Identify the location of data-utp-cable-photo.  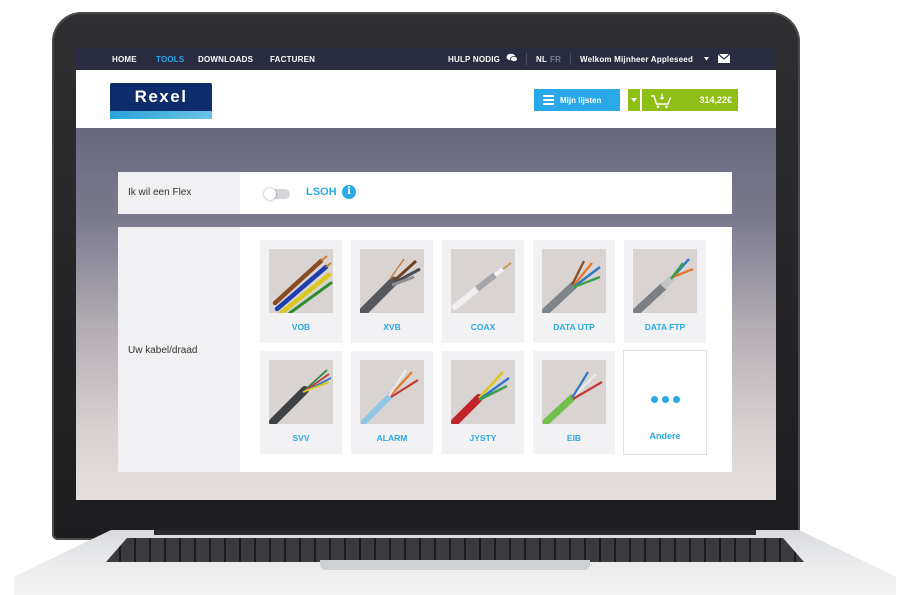
(574, 281).